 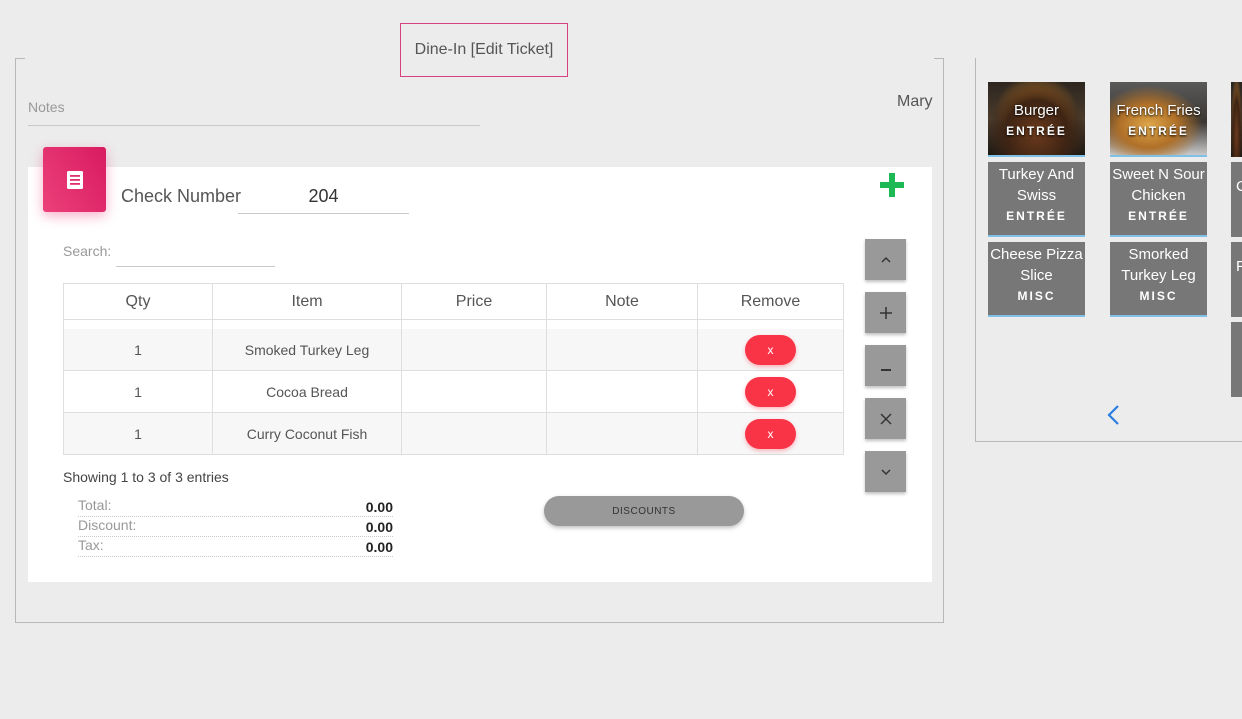 I want to click on tax-value: 0.00, so click(x=379, y=547).